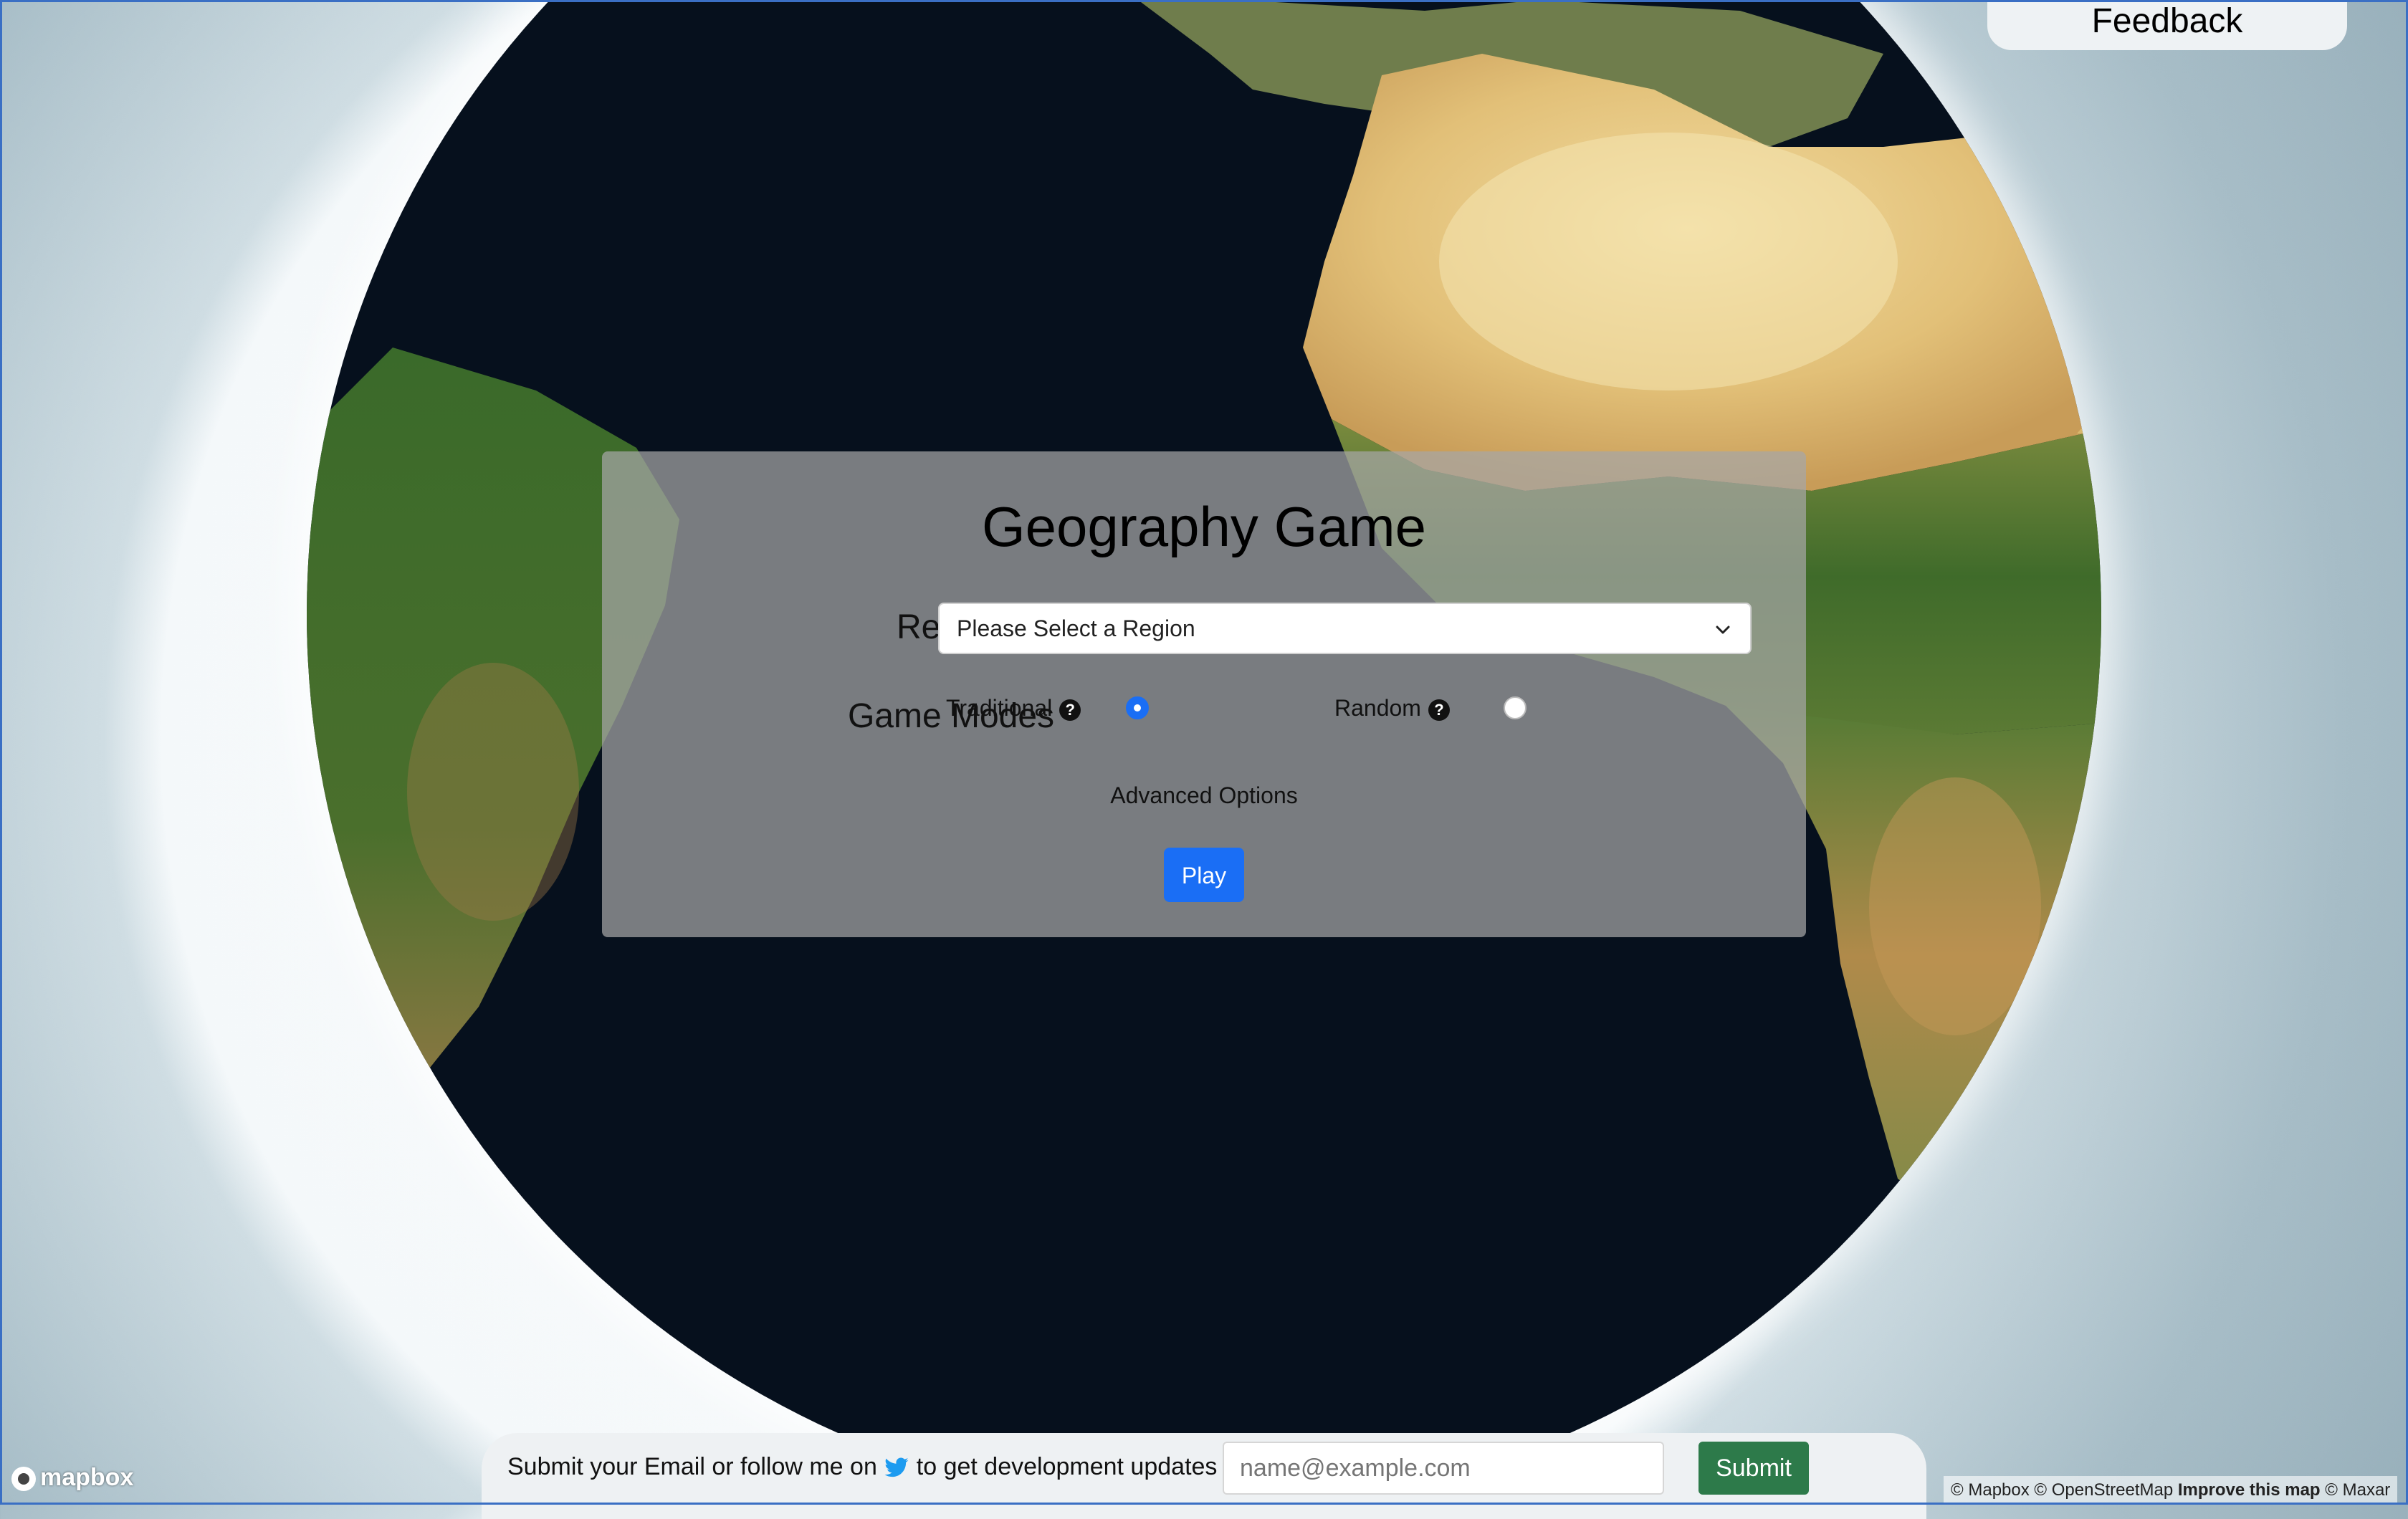 The image size is (2408, 1519). What do you see at coordinates (1754, 1468) in the screenshot?
I see `submit-button: Submit` at bounding box center [1754, 1468].